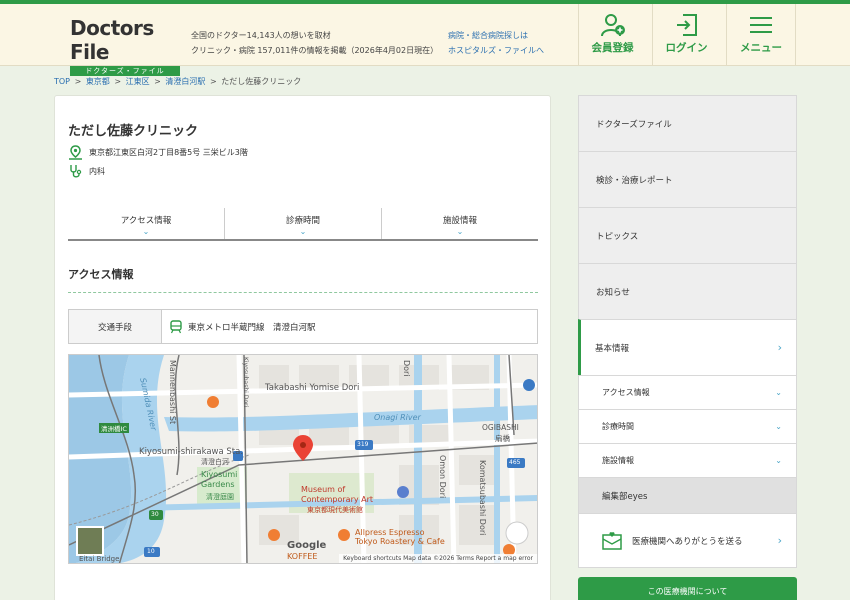 The height and width of the screenshot is (600, 850). What do you see at coordinates (335, 510) in the screenshot?
I see `map-label-museum-jp: 東京都現代美術館` at bounding box center [335, 510].